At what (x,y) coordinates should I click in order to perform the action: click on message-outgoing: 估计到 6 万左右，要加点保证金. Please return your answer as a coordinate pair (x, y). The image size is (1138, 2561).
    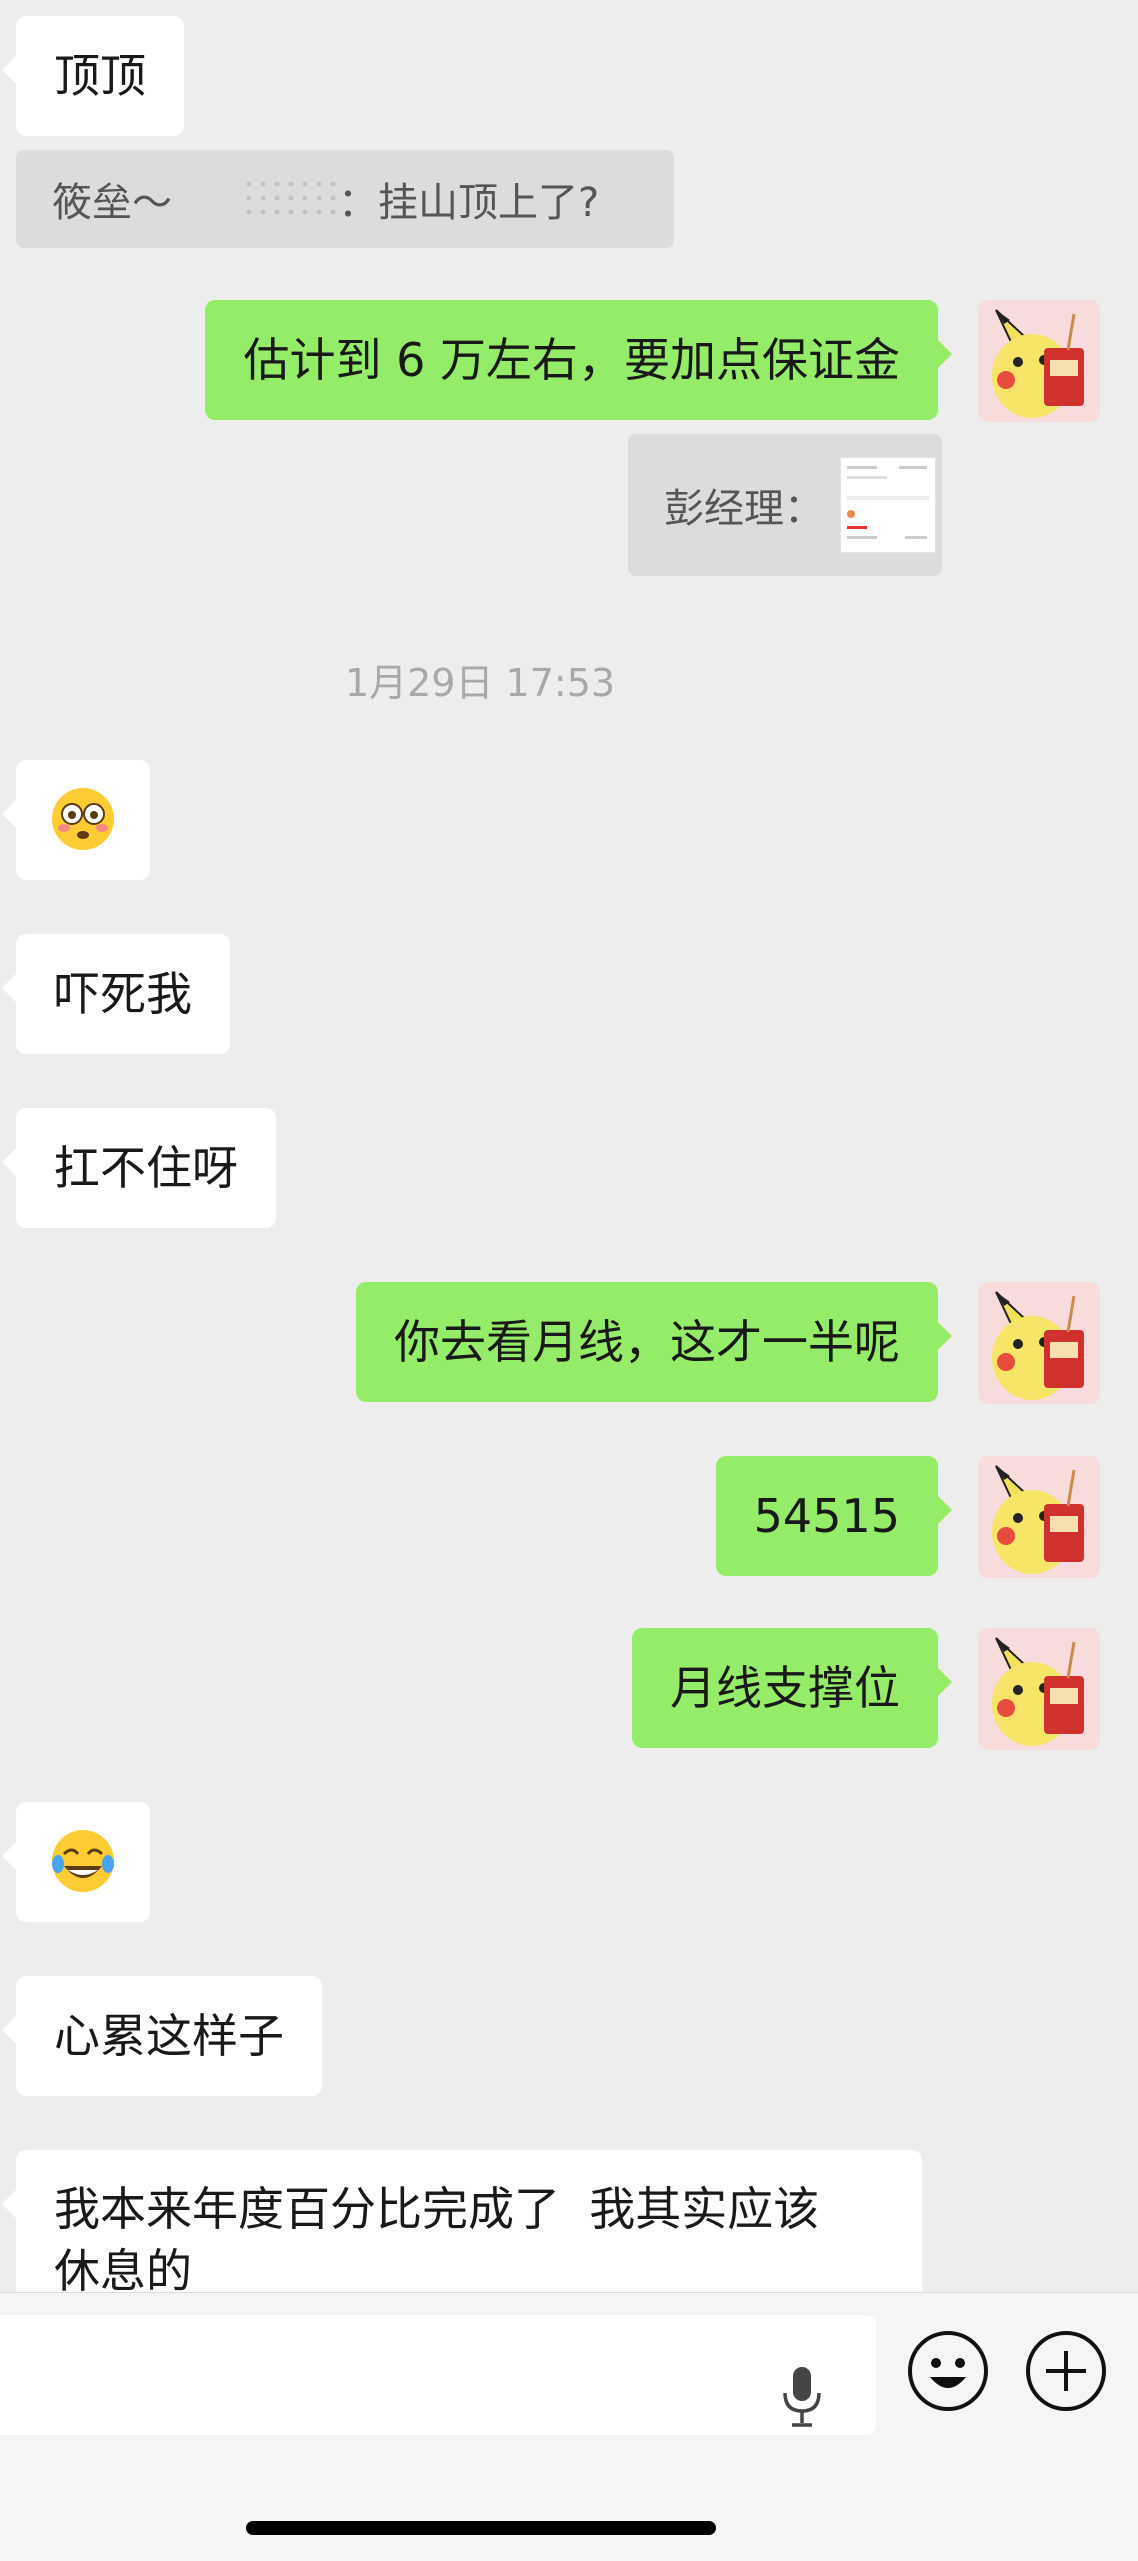
    Looking at the image, I should click on (578, 360).